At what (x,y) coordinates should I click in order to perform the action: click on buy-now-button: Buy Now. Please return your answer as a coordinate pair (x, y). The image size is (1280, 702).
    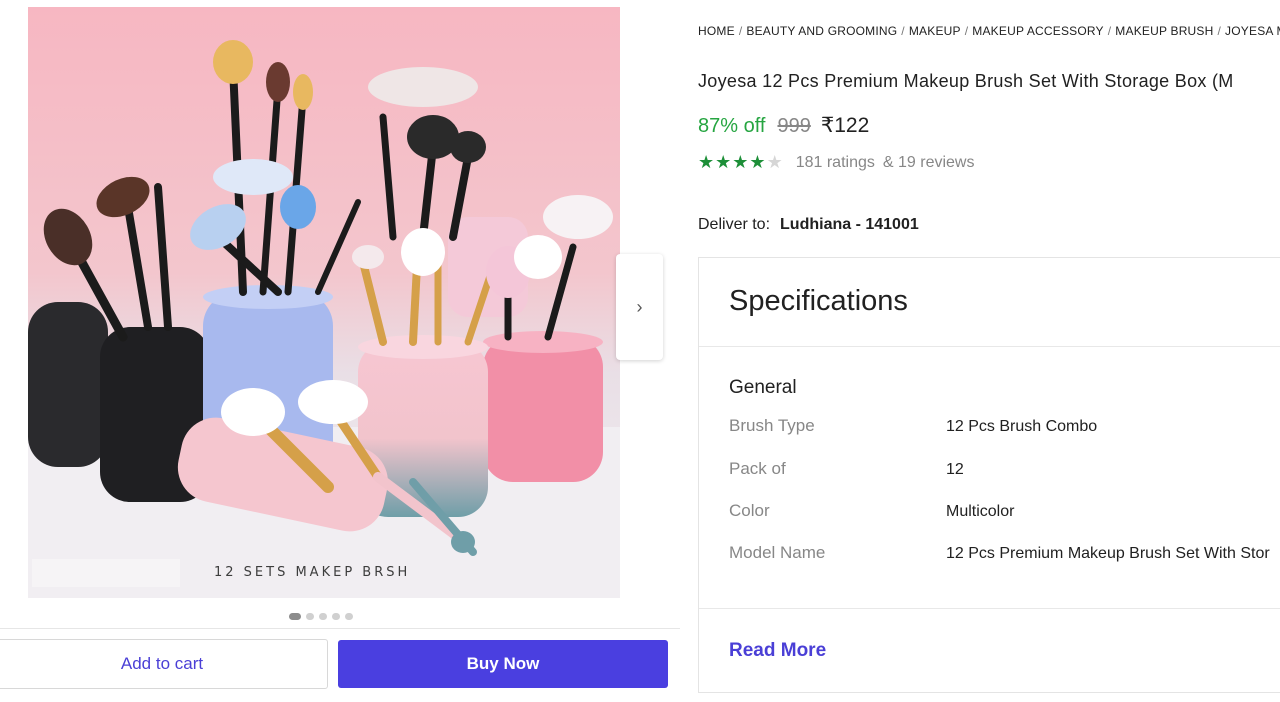
    Looking at the image, I should click on (503, 664).